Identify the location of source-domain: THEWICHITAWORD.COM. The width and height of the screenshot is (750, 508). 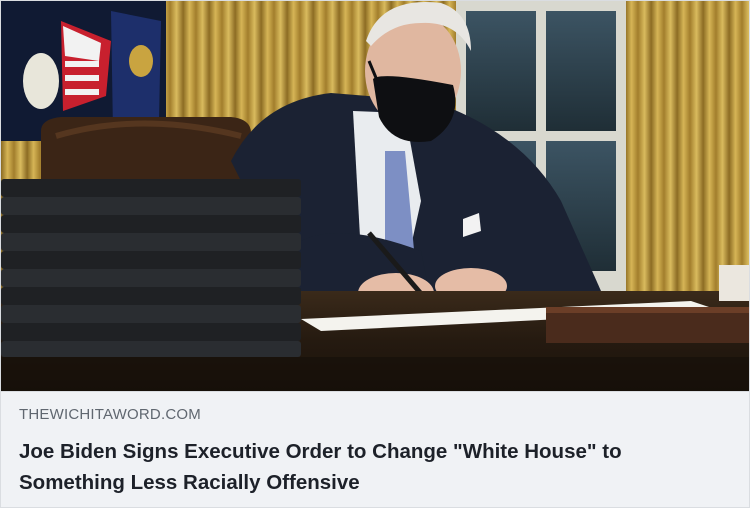
(110, 414).